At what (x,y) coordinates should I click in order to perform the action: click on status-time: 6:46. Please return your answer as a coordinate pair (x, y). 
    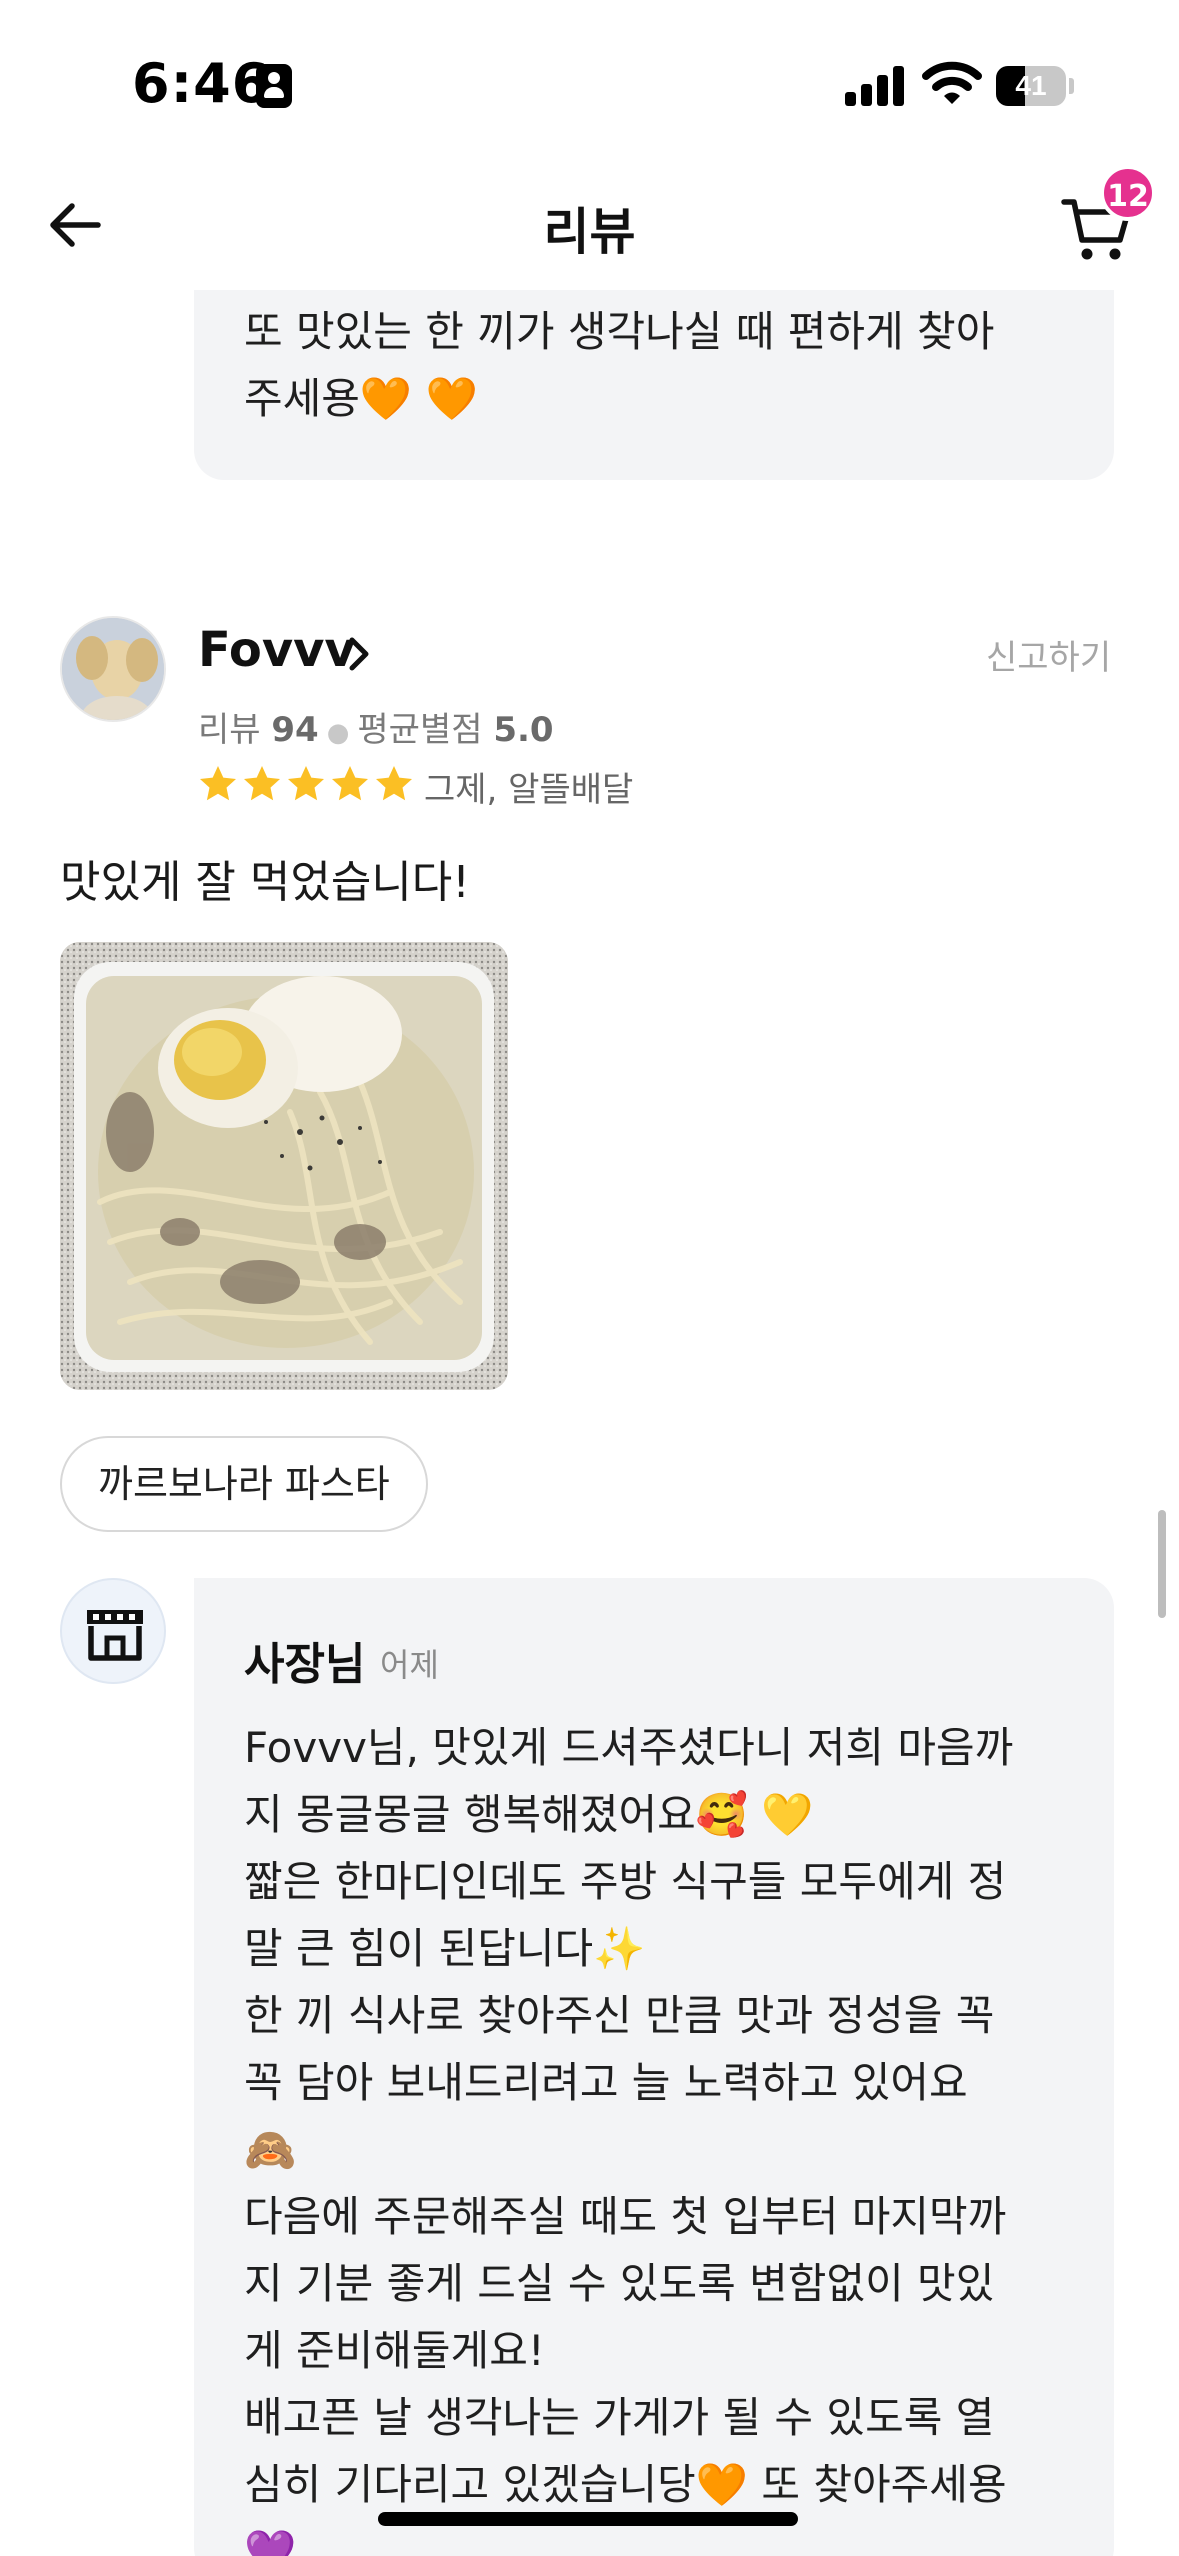
    Looking at the image, I should click on (201, 83).